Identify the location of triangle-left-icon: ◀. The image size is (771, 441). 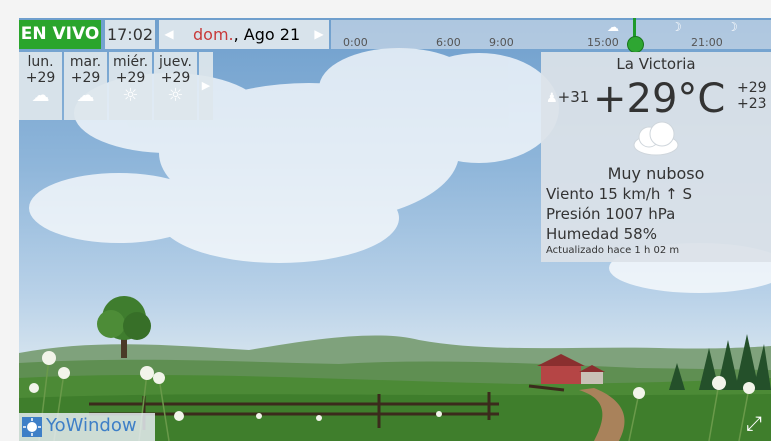
(169, 34).